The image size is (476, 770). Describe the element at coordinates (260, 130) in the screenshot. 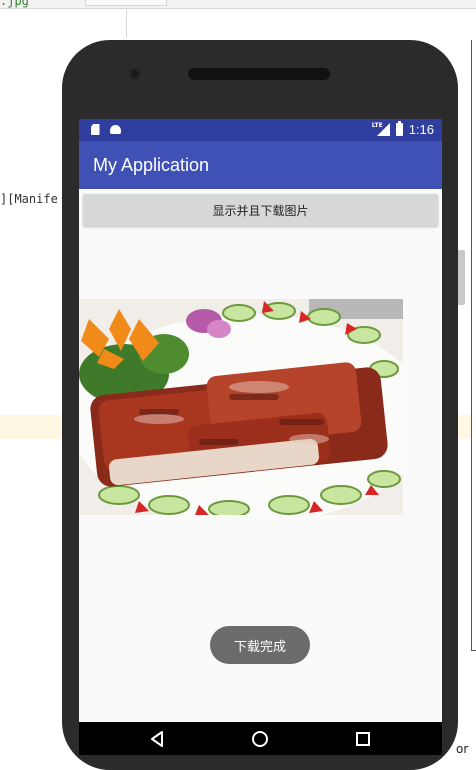

I see `status-bar: LTE 1:16` at that location.